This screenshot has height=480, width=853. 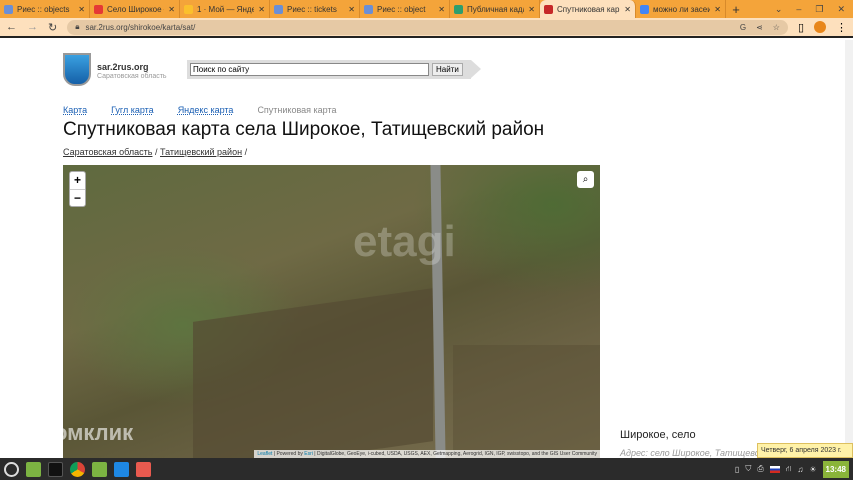 I want to click on search-input, so click(x=309, y=69).